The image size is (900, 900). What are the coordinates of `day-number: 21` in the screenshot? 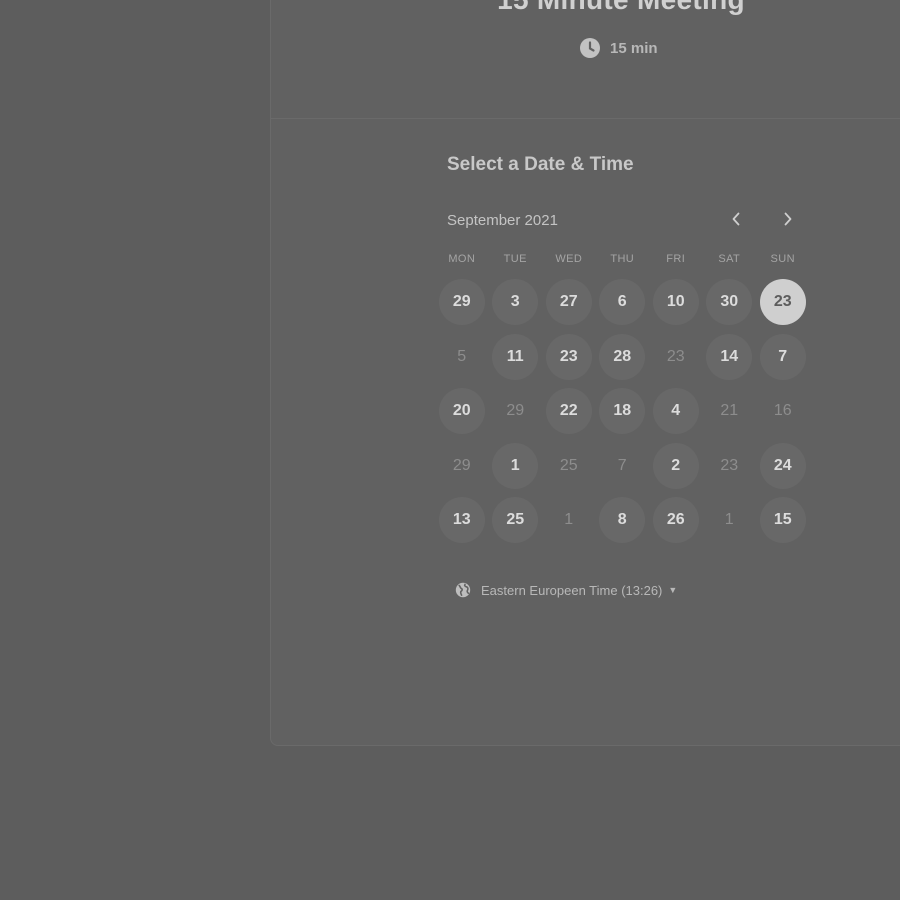 It's located at (729, 411).